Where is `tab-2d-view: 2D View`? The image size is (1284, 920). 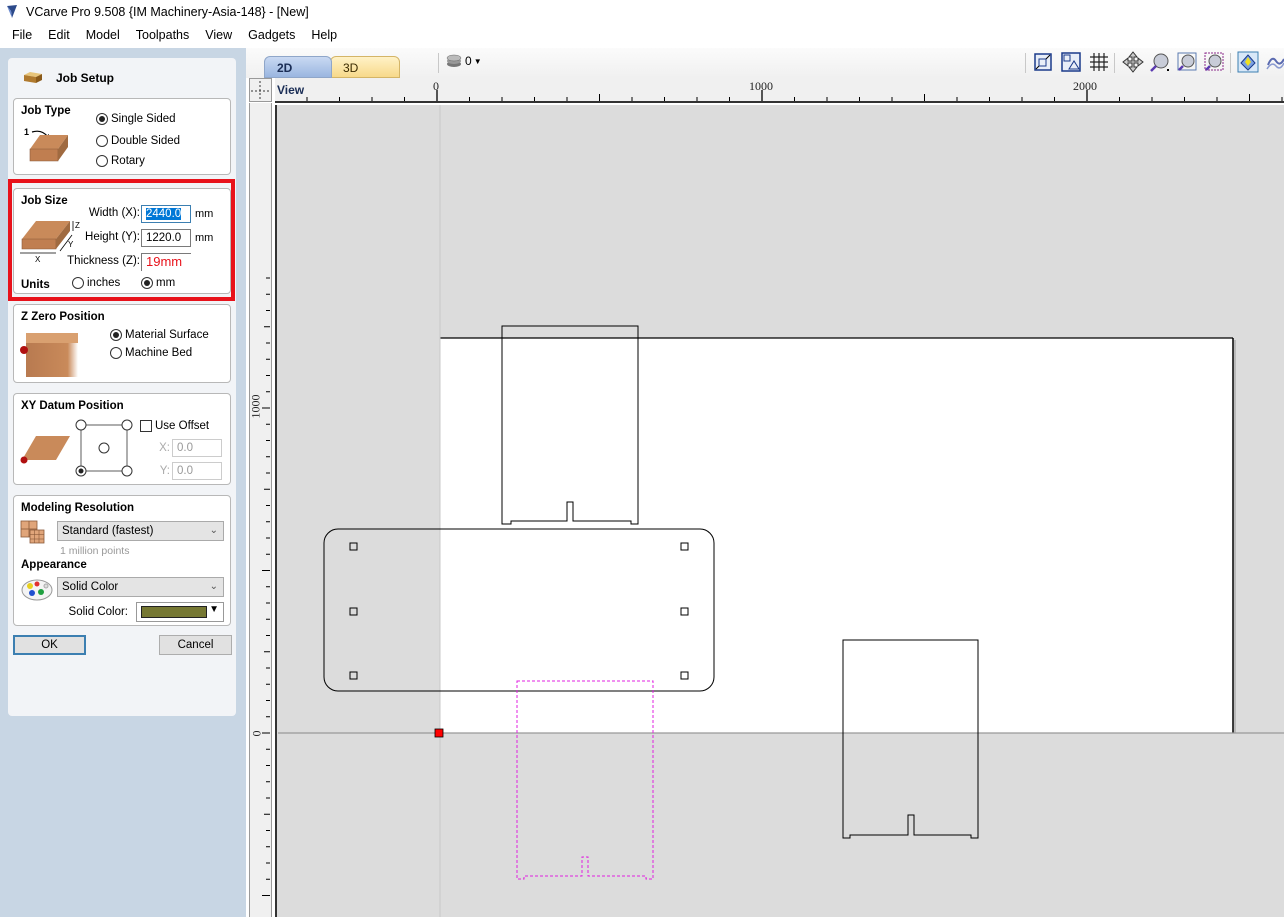
tab-2d-view: 2D View is located at coordinates (298, 76).